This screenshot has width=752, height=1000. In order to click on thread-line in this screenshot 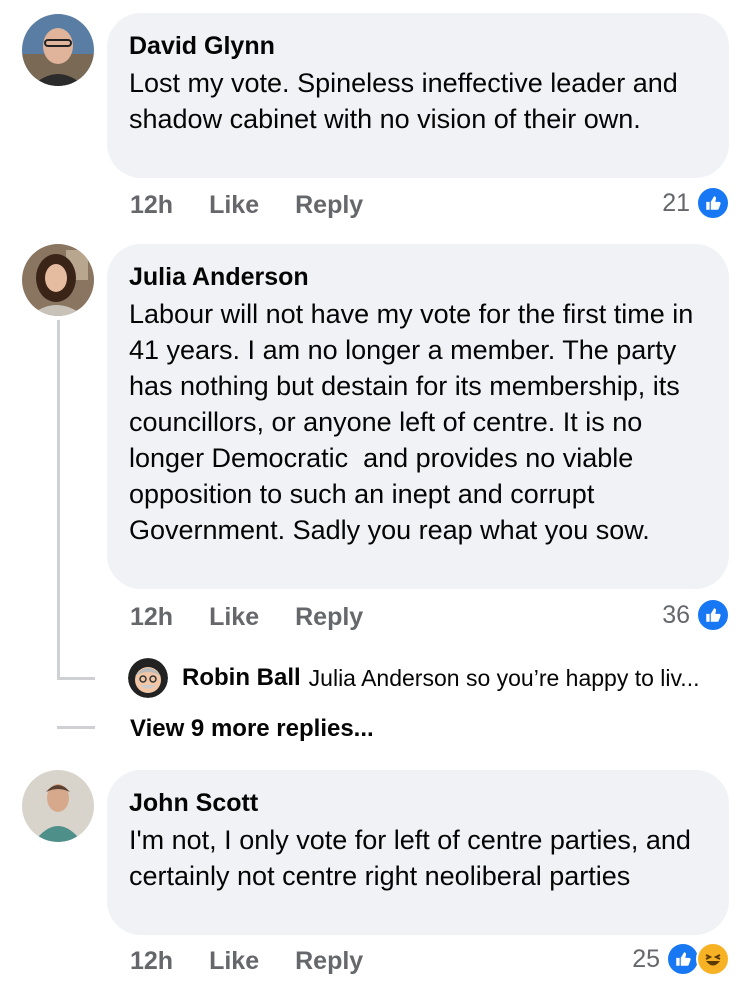, I will do `click(58, 500)`.